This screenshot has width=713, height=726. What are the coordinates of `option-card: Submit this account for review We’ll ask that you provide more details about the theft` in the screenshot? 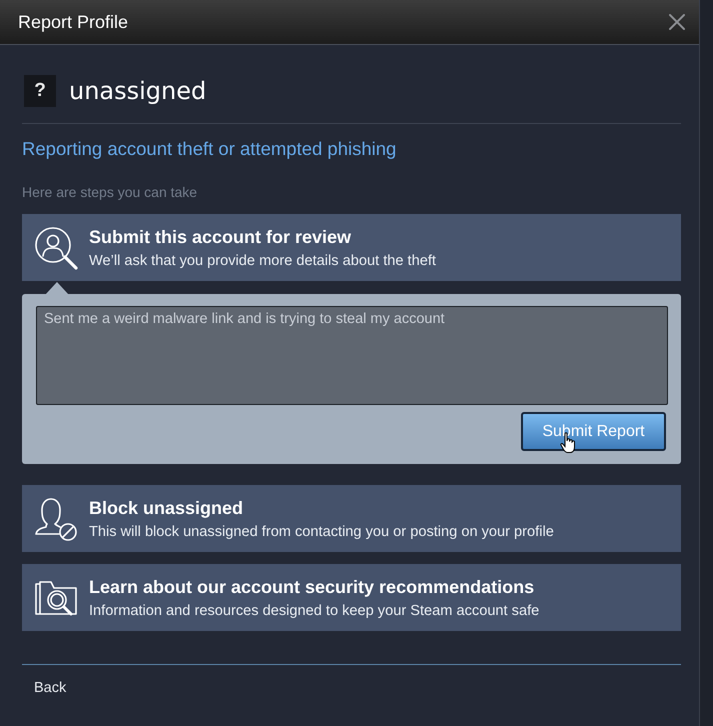 It's located at (351, 247).